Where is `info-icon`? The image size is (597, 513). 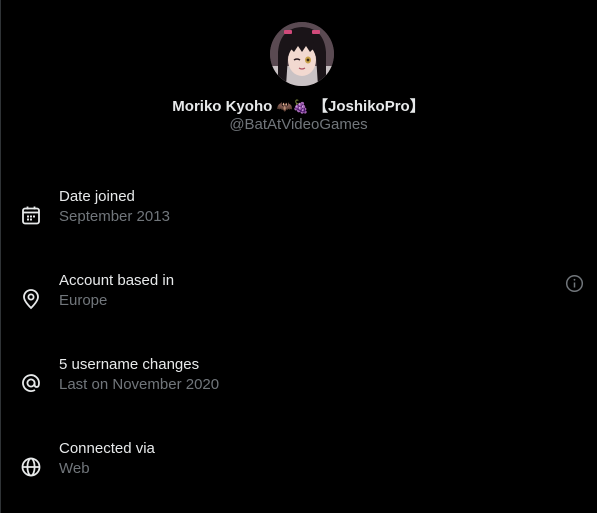
info-icon is located at coordinates (574, 283).